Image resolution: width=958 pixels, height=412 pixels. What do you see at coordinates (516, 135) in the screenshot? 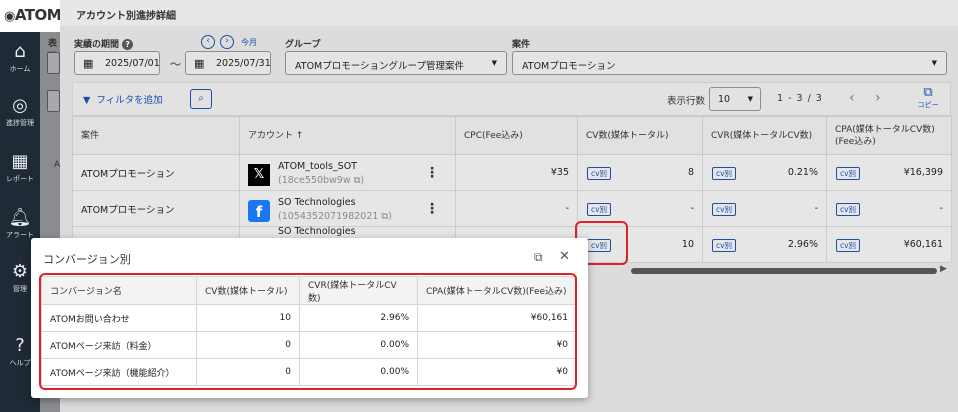
I see `column-header-cpc: CPC(Fee込み)` at bounding box center [516, 135].